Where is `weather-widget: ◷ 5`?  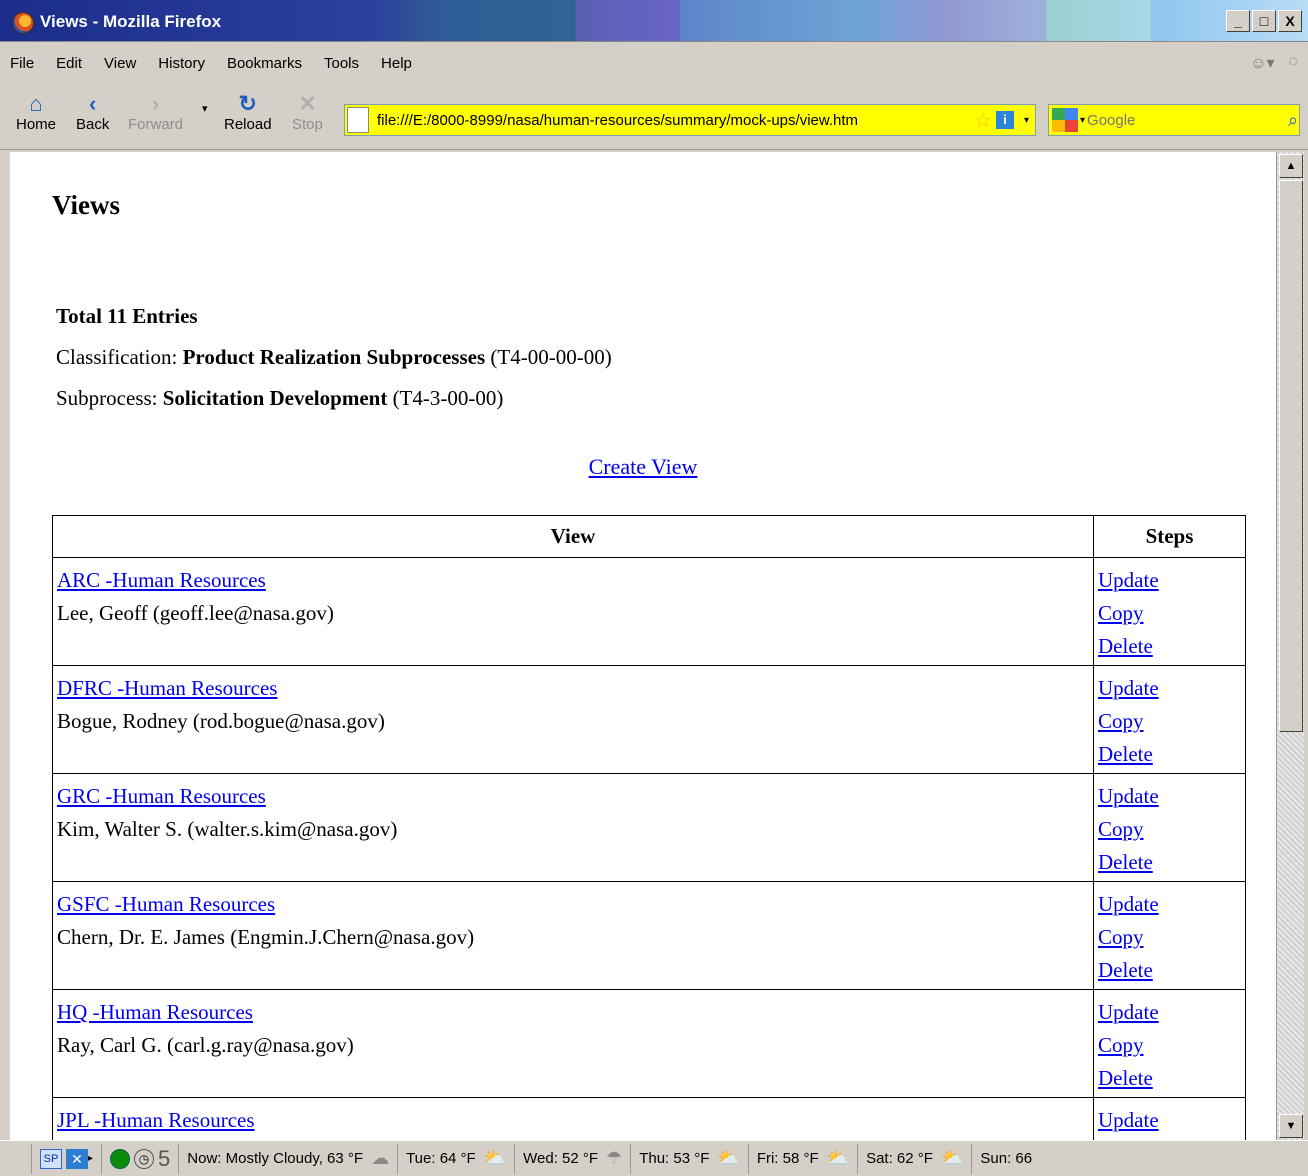
weather-widget: ◷ 5 is located at coordinates (141, 1158).